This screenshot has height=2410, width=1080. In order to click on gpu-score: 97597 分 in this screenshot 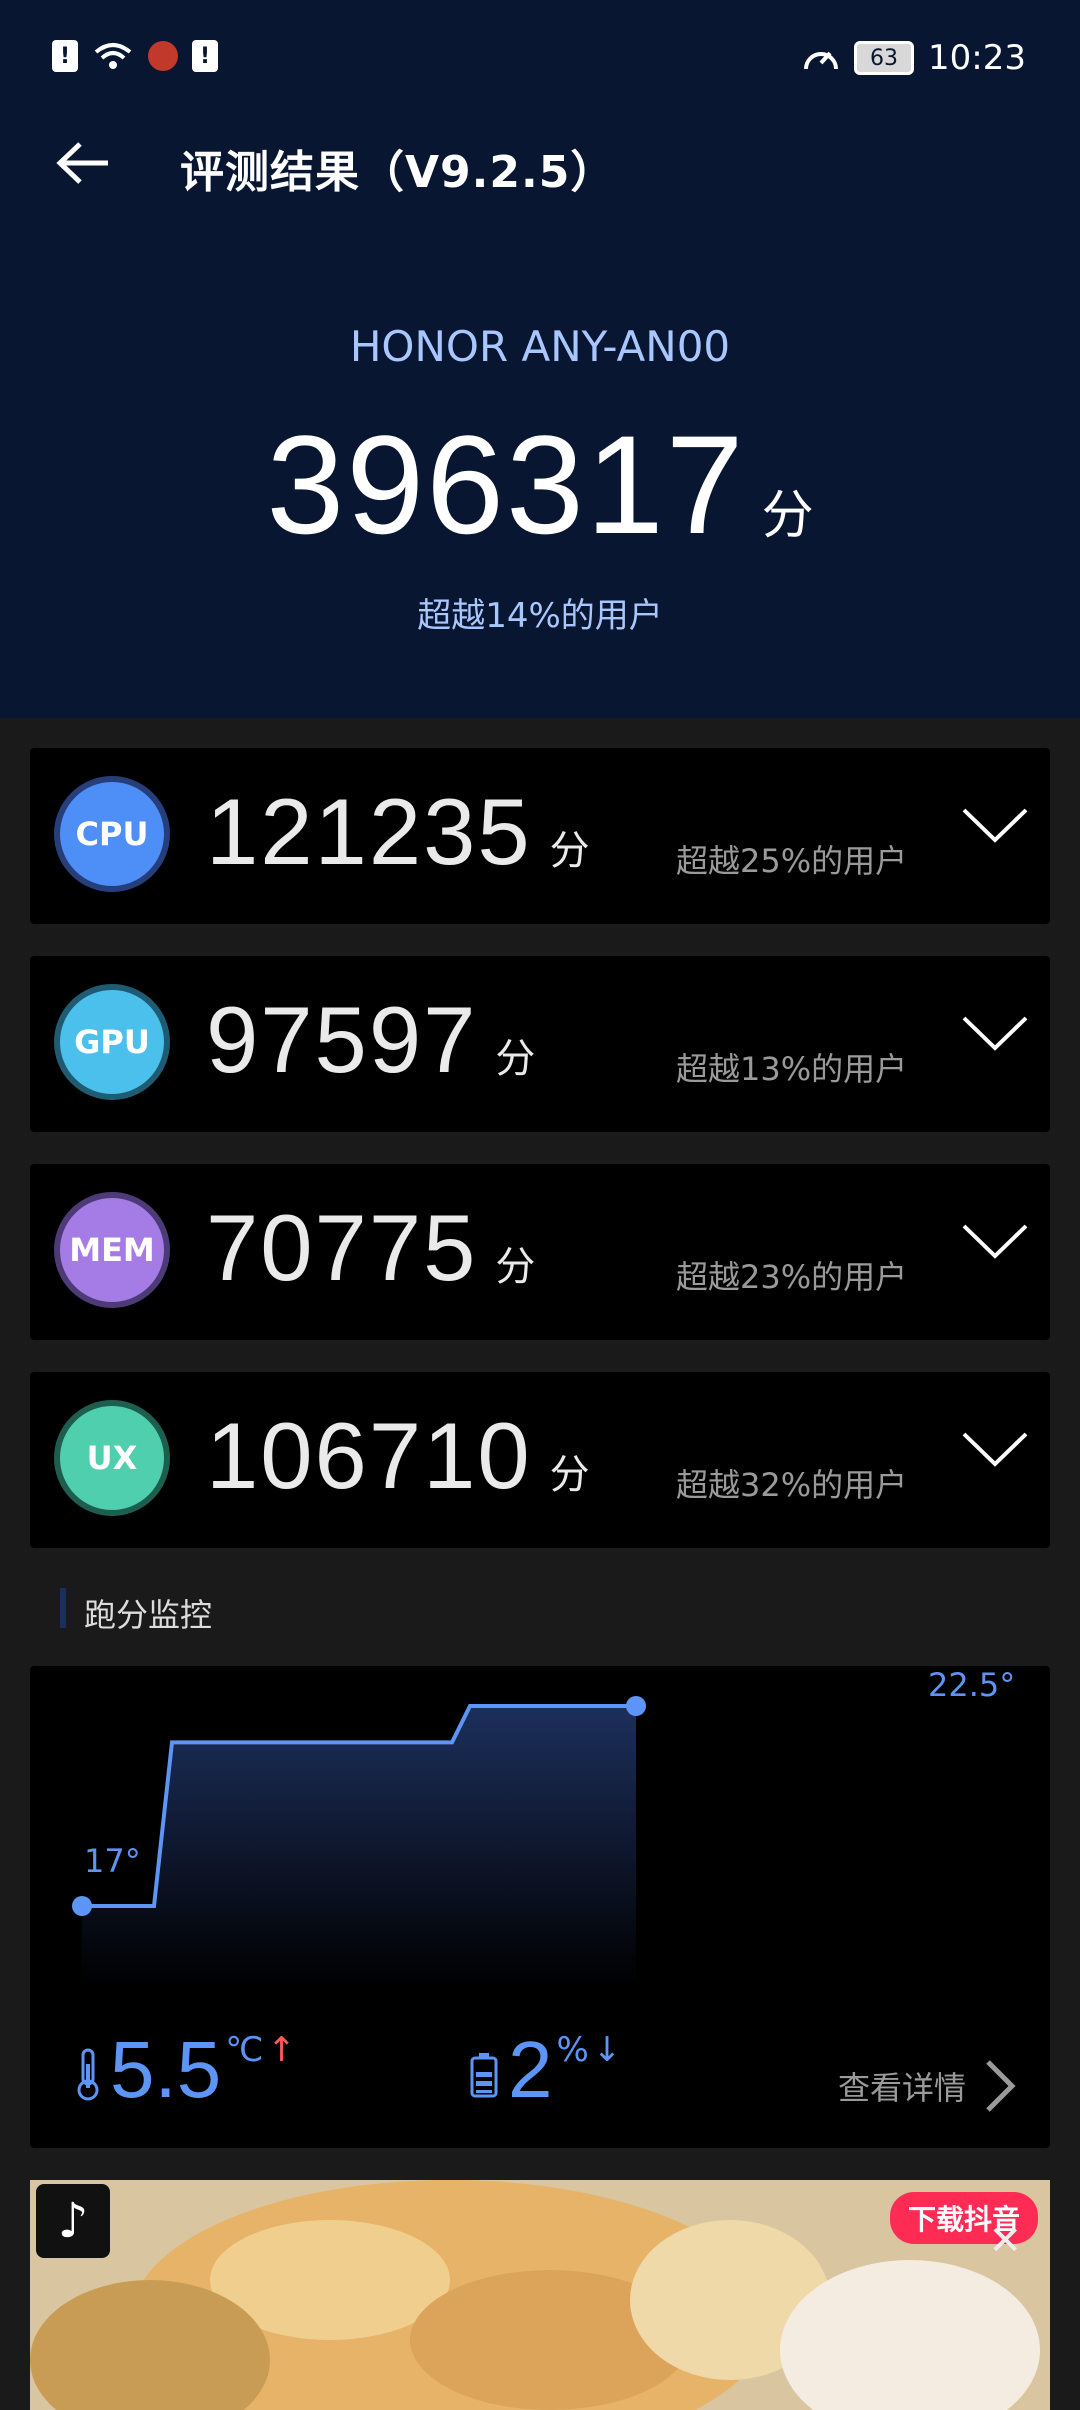, I will do `click(371, 1040)`.